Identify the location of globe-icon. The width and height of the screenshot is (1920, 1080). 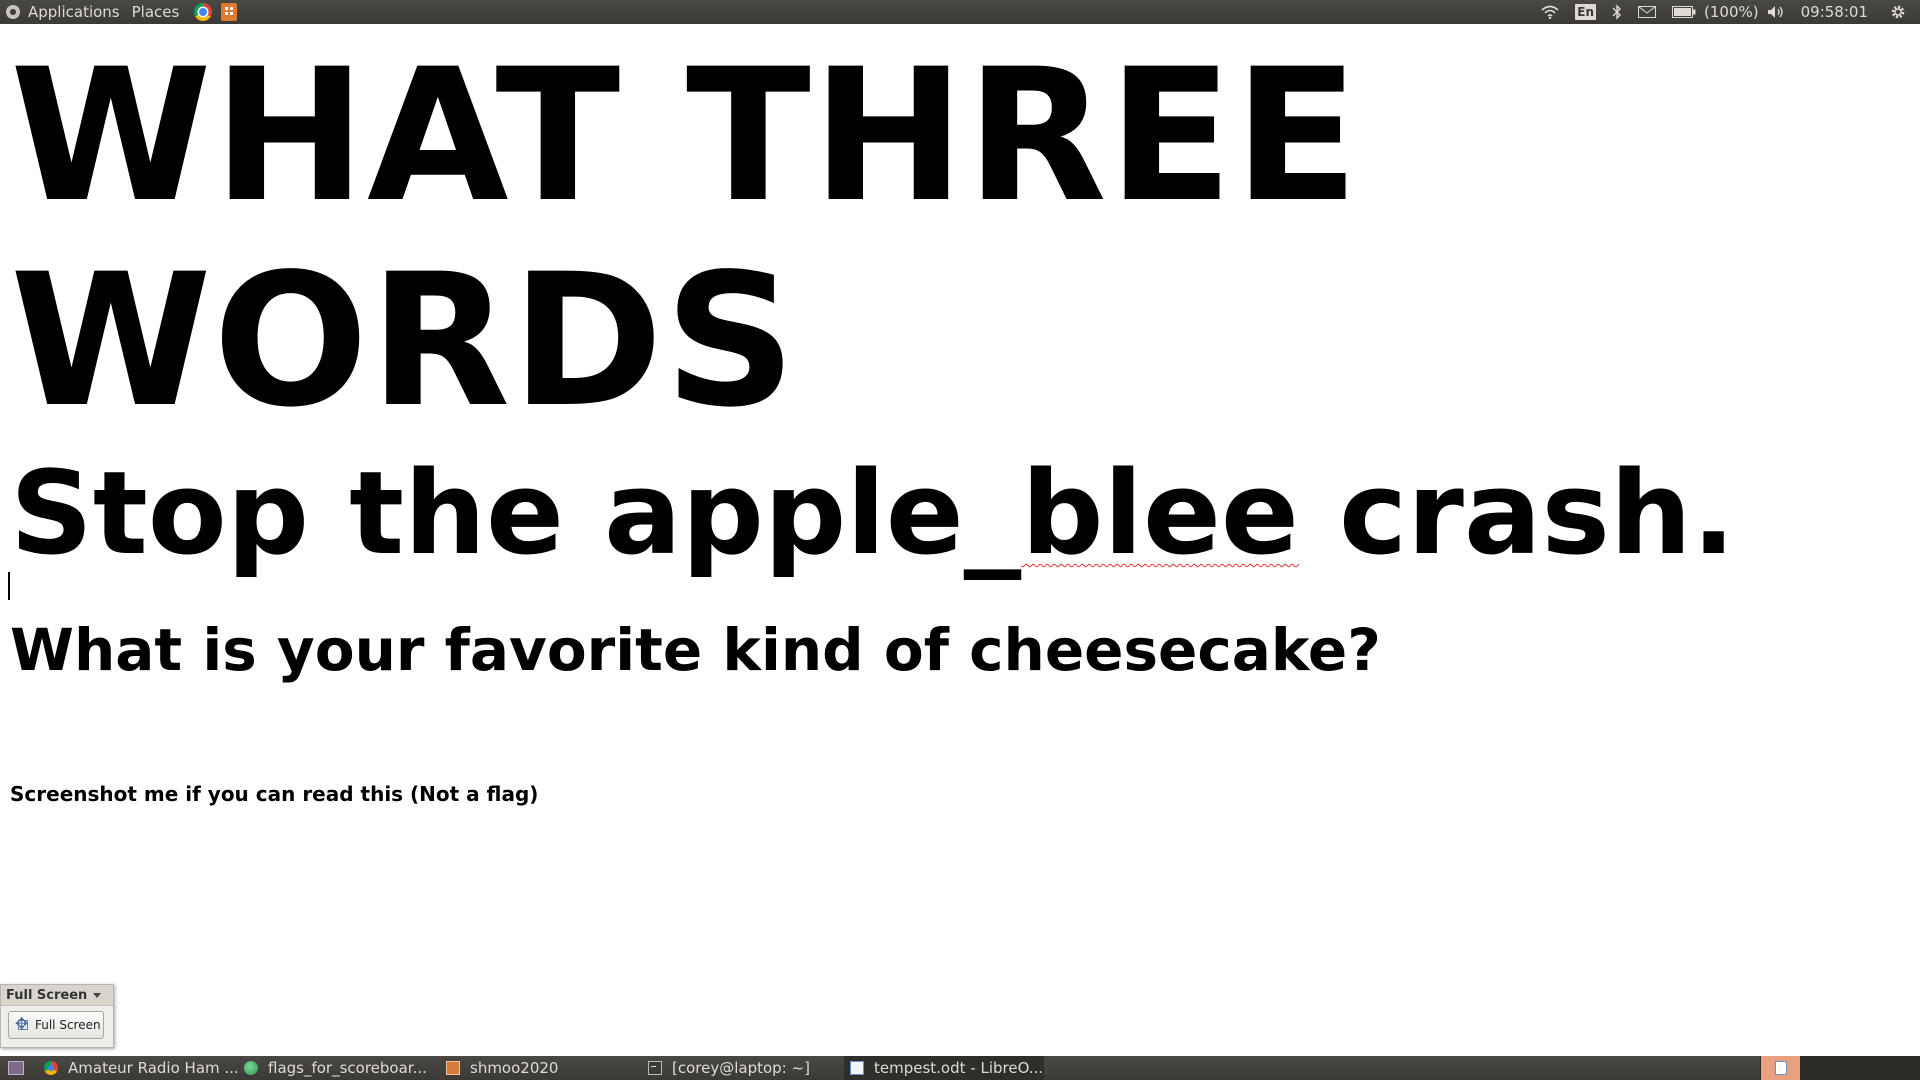
(251, 1068).